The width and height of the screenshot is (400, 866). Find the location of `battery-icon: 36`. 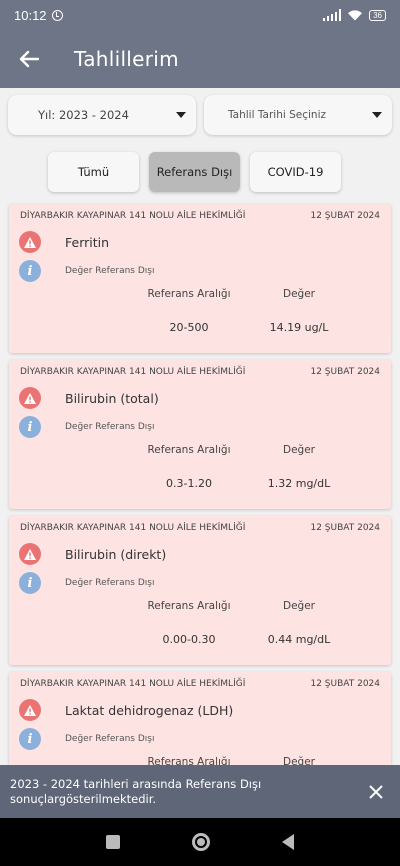

battery-icon: 36 is located at coordinates (377, 15).